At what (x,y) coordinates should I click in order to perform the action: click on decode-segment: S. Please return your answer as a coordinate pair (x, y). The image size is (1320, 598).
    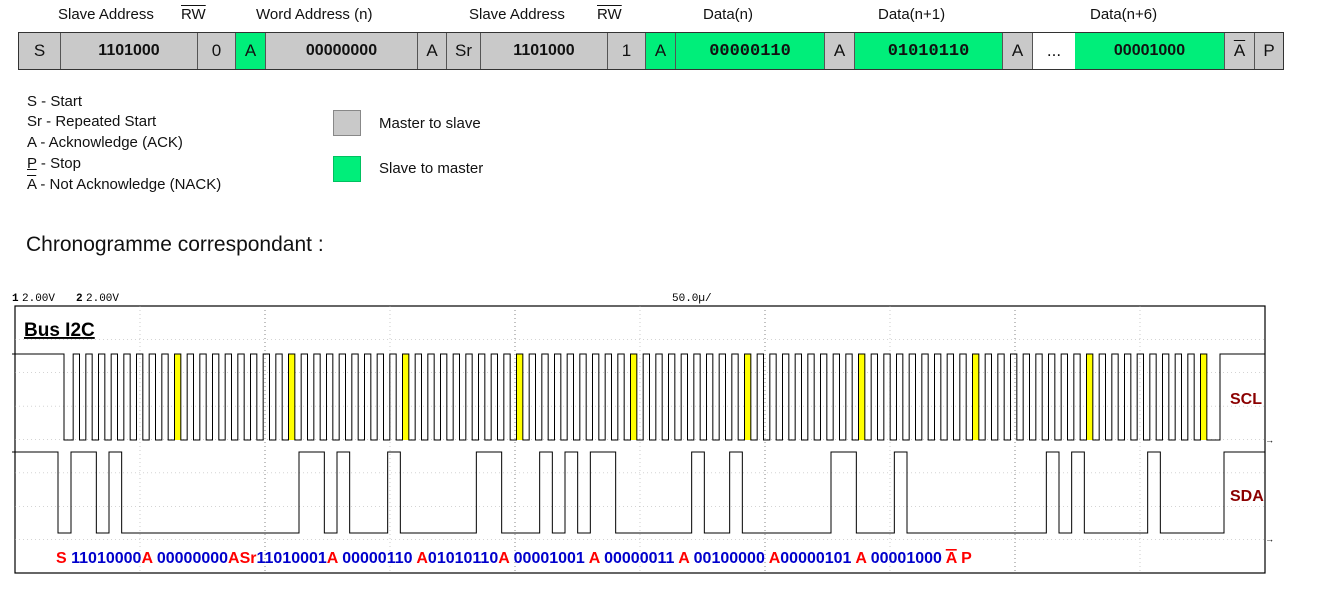
    Looking at the image, I should click on (63, 558).